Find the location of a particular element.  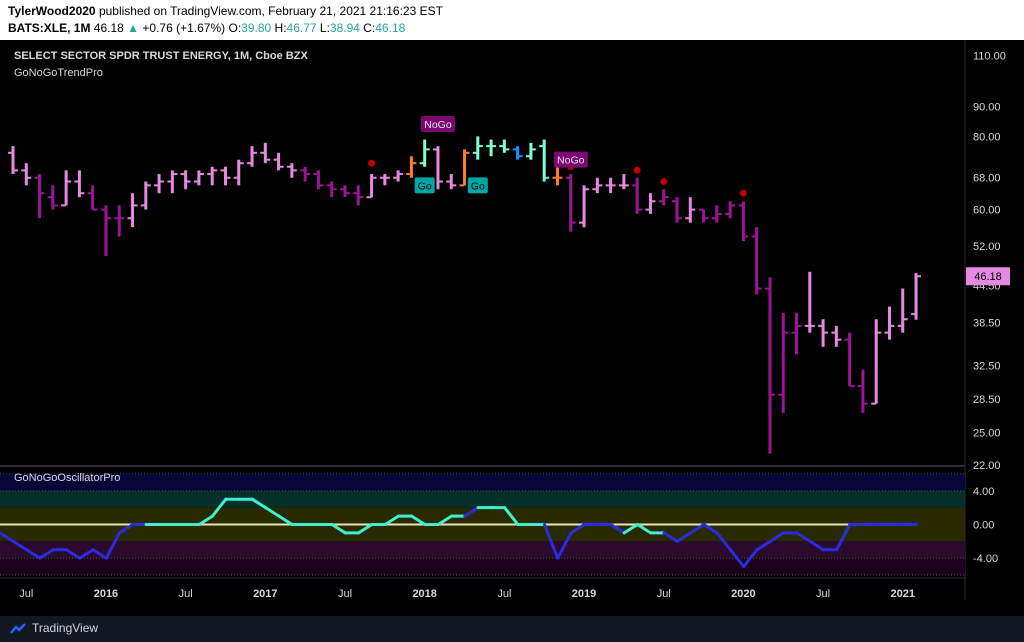

last-price-badge-text: 46.18 is located at coordinates (988, 277).